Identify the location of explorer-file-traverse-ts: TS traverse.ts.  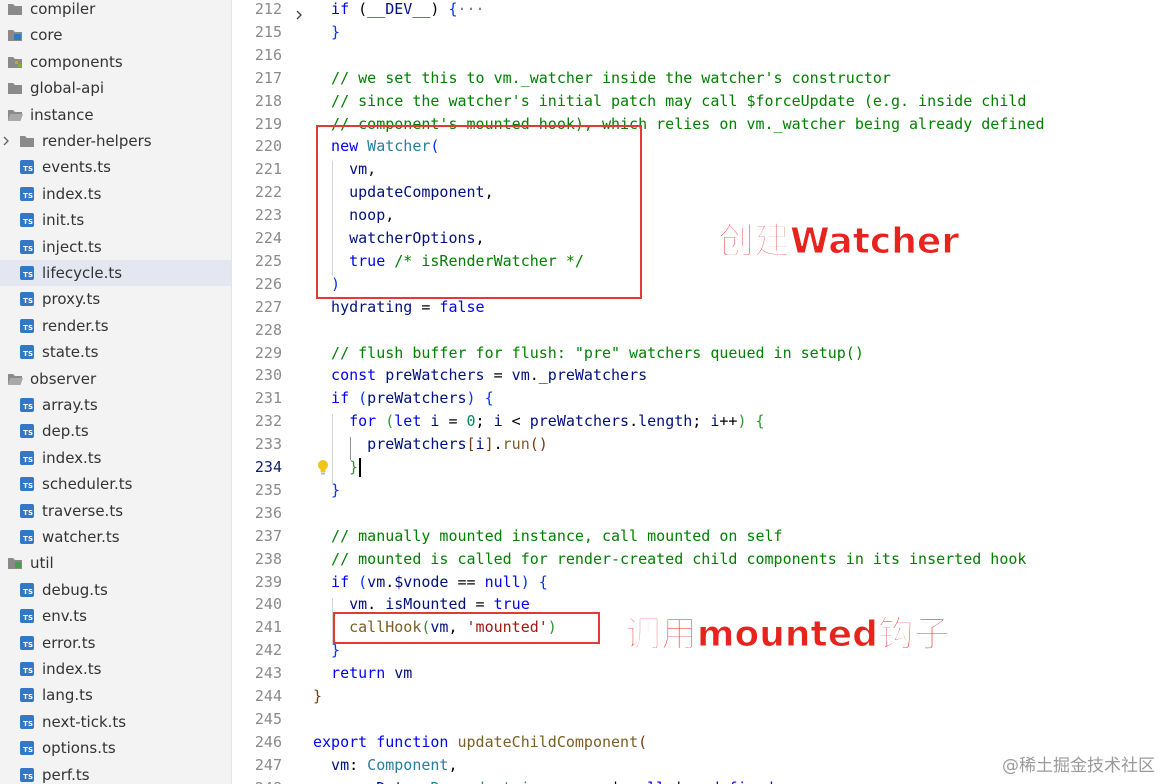
(115, 511).